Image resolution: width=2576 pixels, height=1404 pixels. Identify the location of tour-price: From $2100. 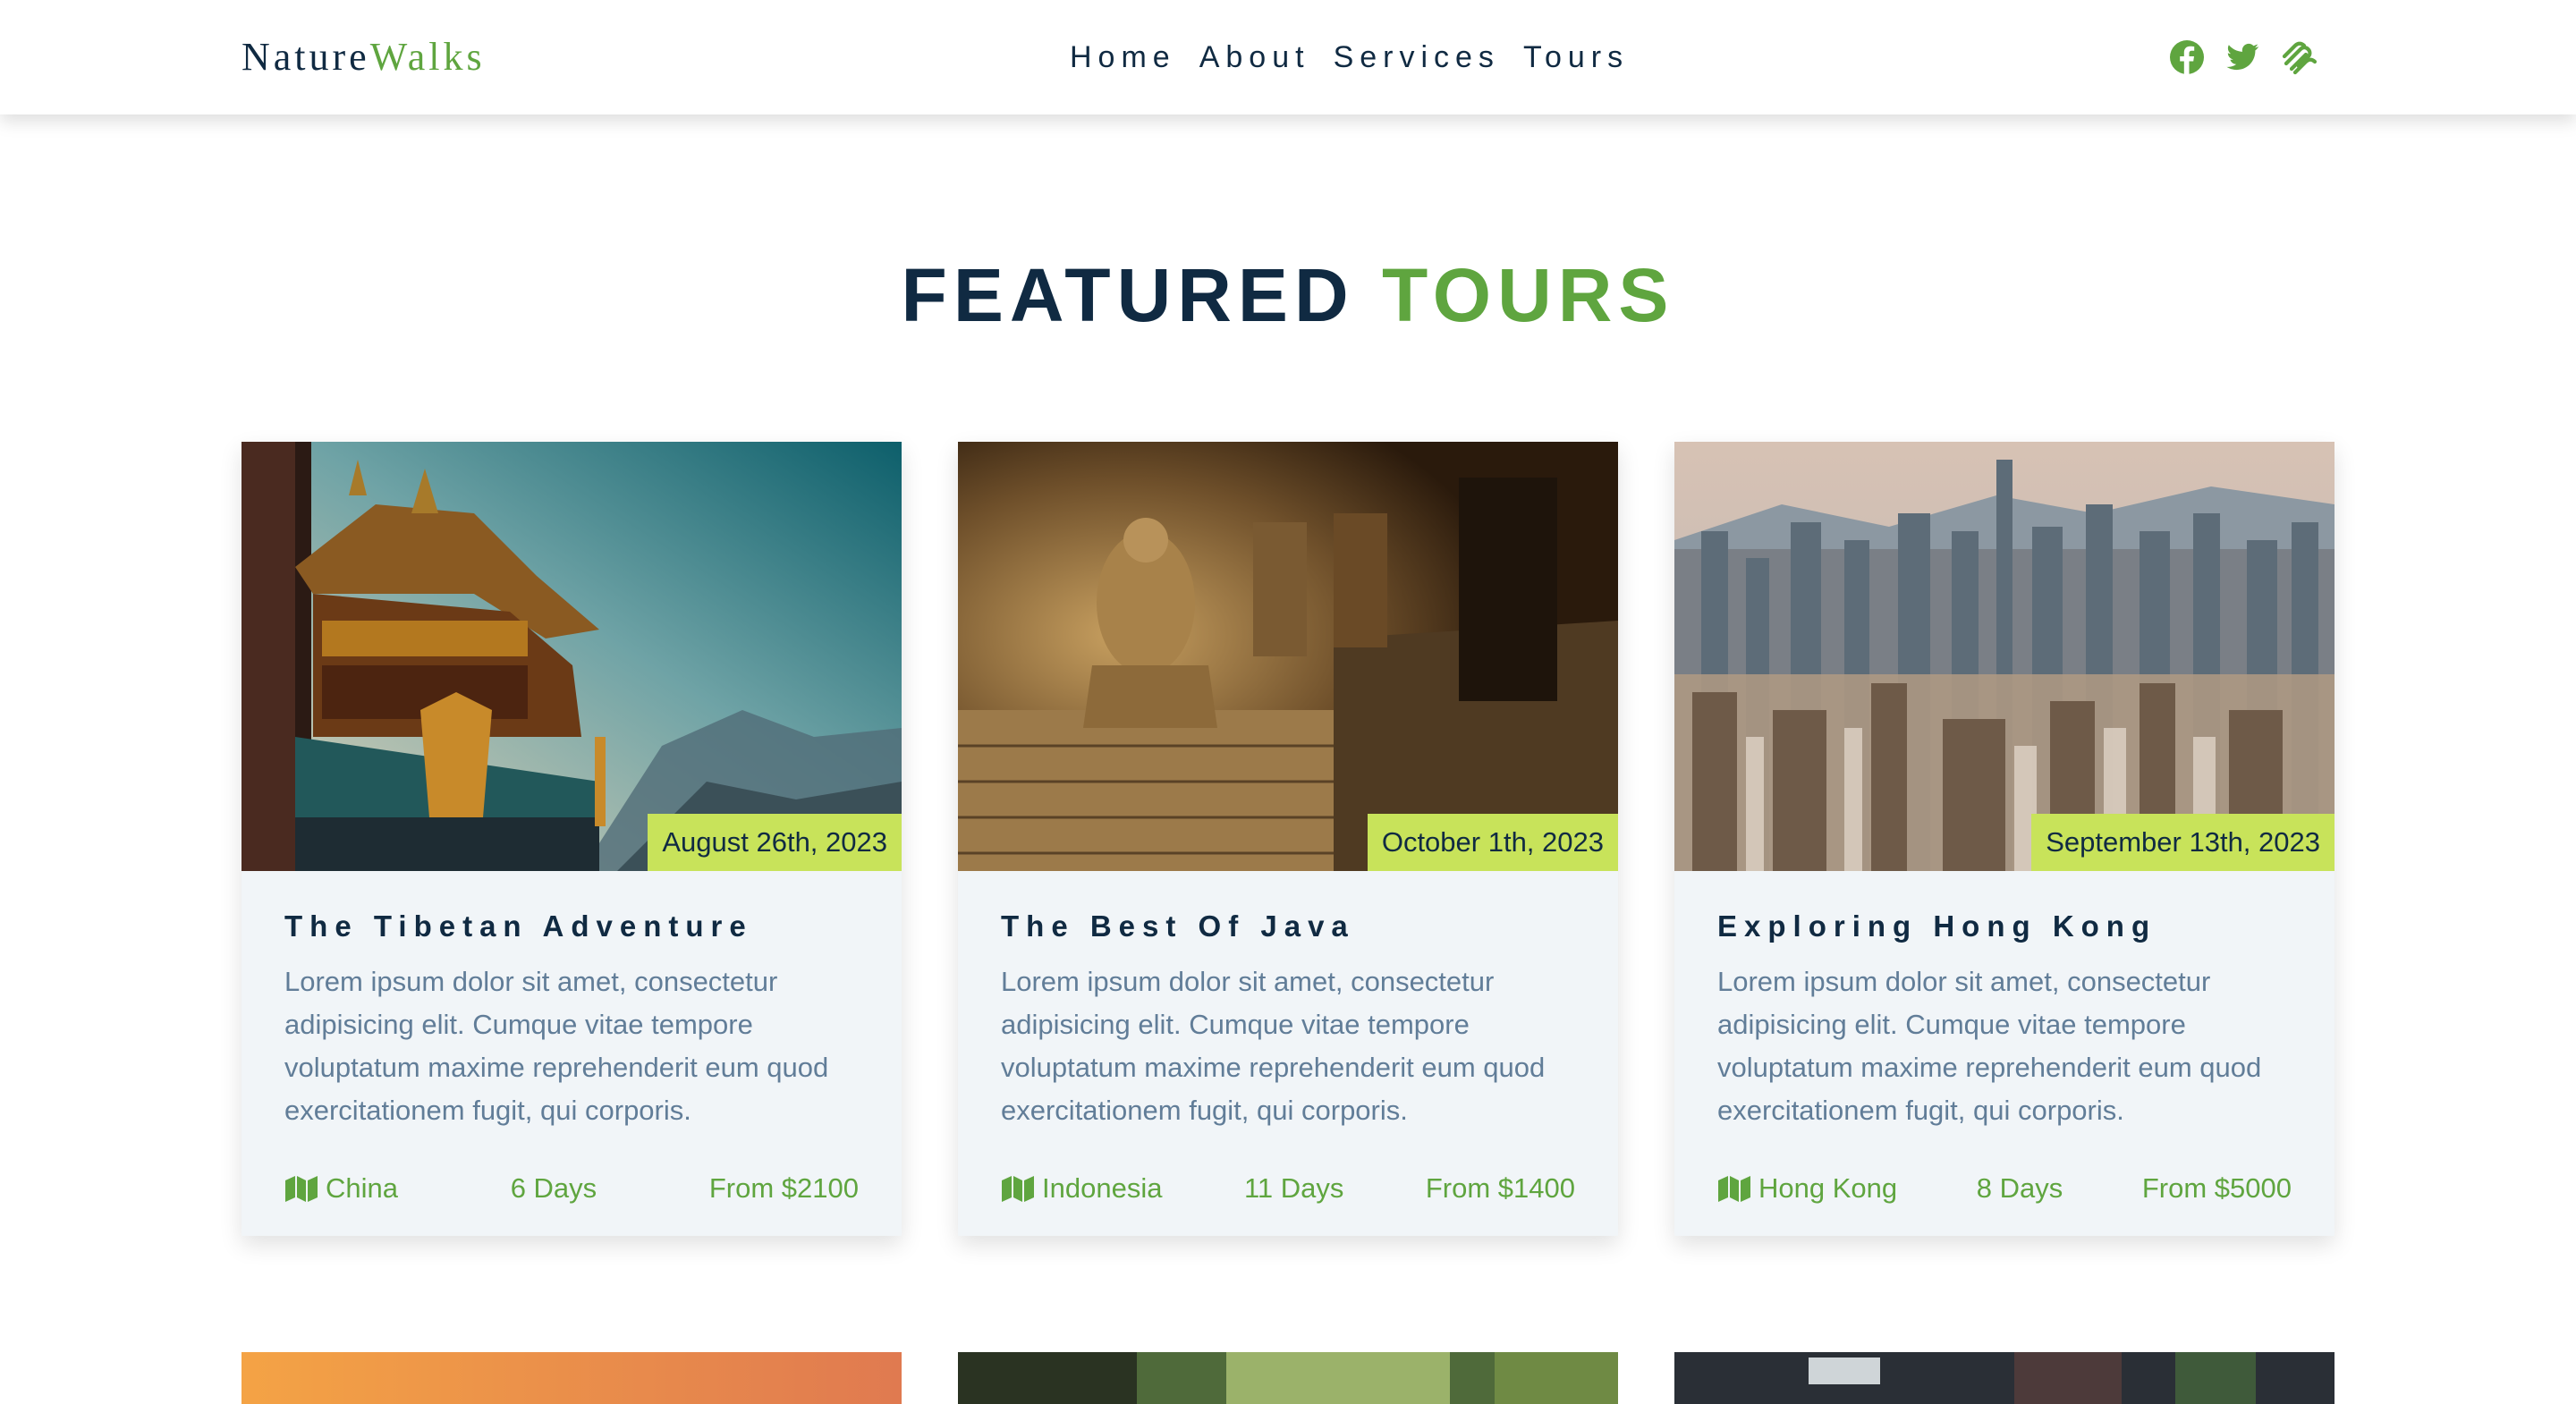
(783, 1188).